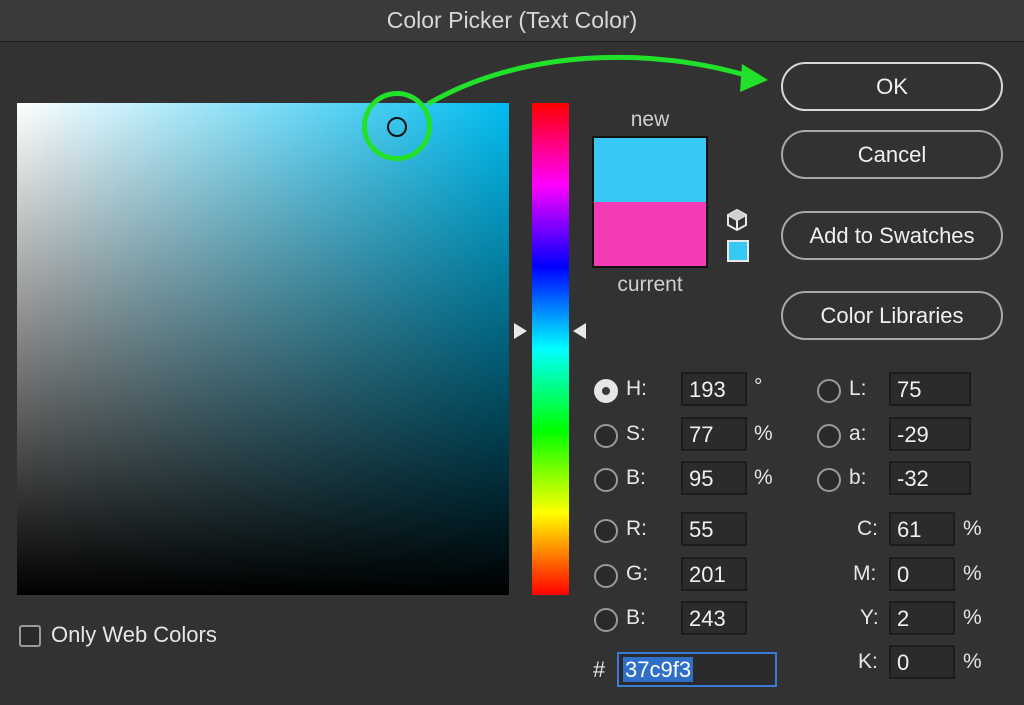 The image size is (1024, 705). I want to click on current-color-swatch, so click(650, 234).